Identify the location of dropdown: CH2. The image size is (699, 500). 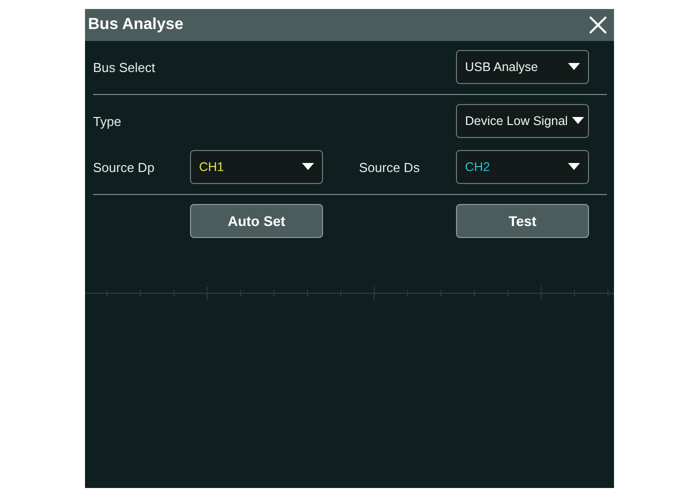
(522, 167).